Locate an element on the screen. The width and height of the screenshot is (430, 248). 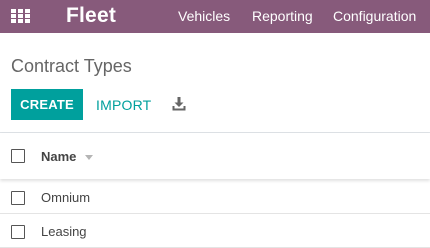
menu-reporting: Reporting is located at coordinates (282, 16).